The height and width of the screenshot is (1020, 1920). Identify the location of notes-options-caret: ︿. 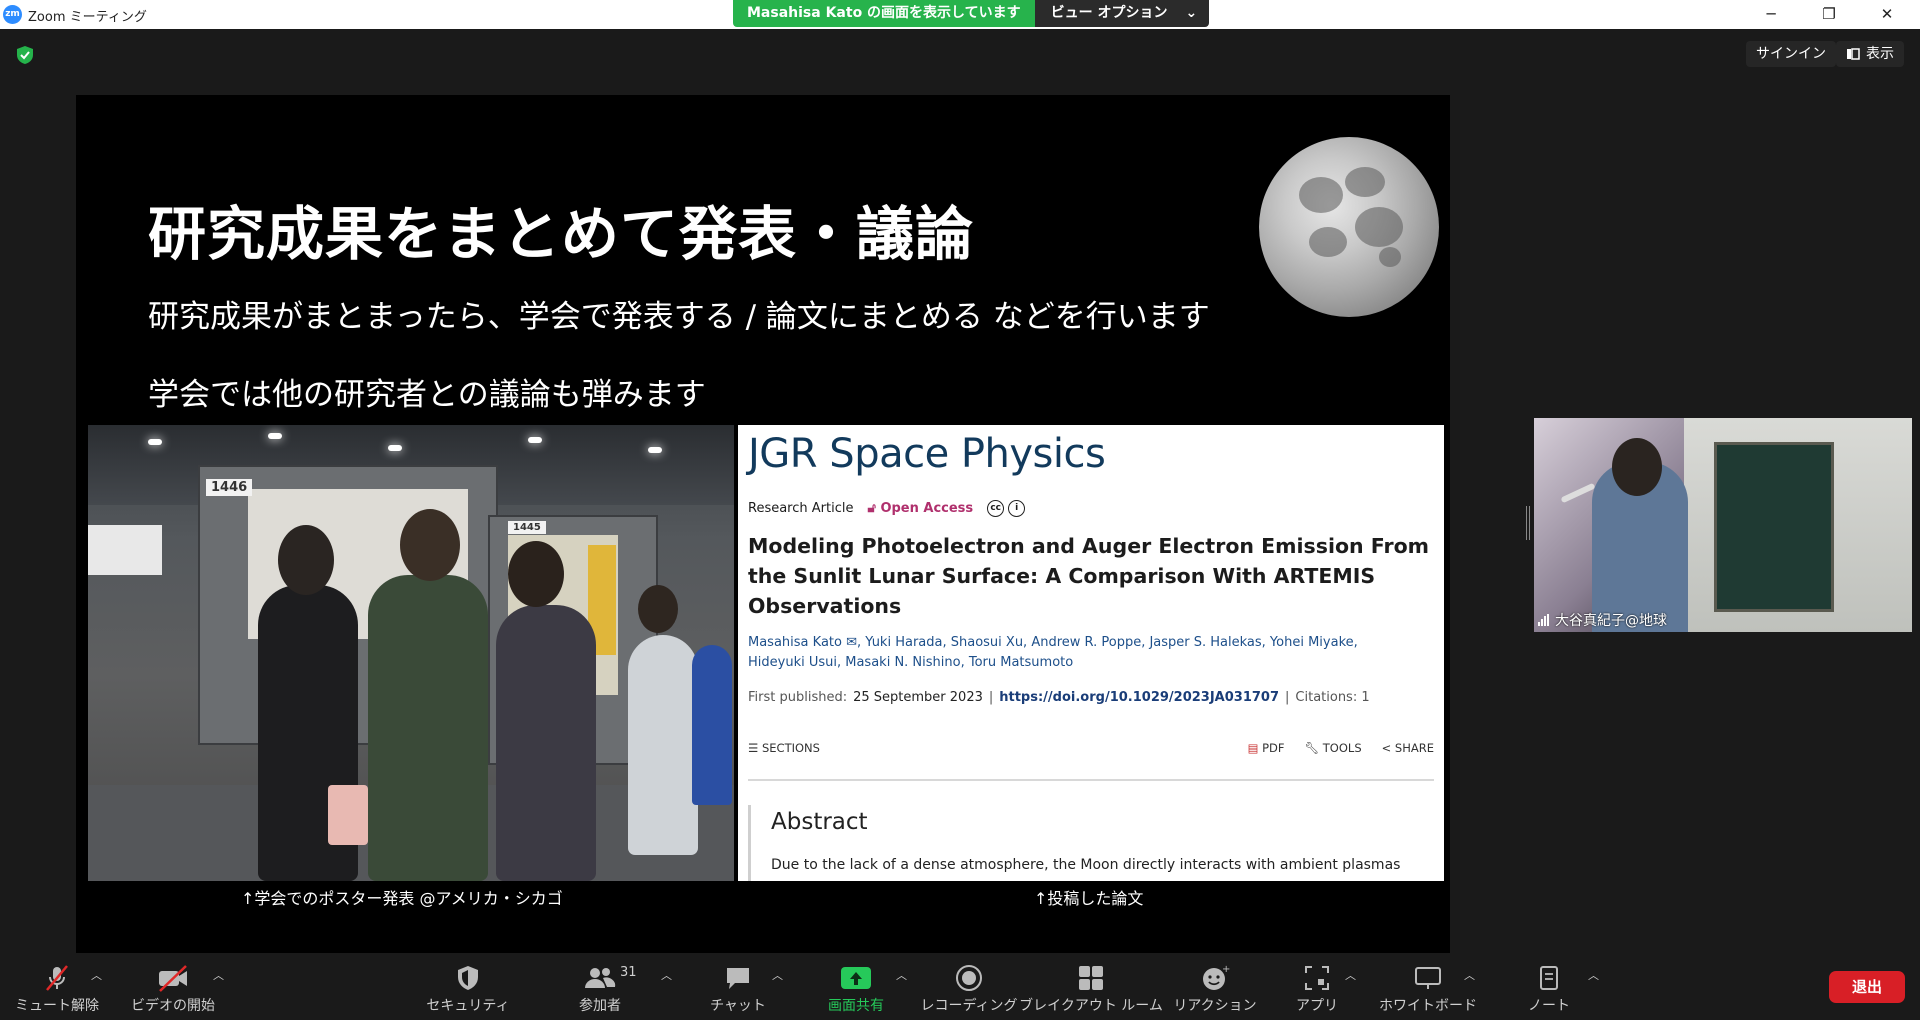
(1593, 975).